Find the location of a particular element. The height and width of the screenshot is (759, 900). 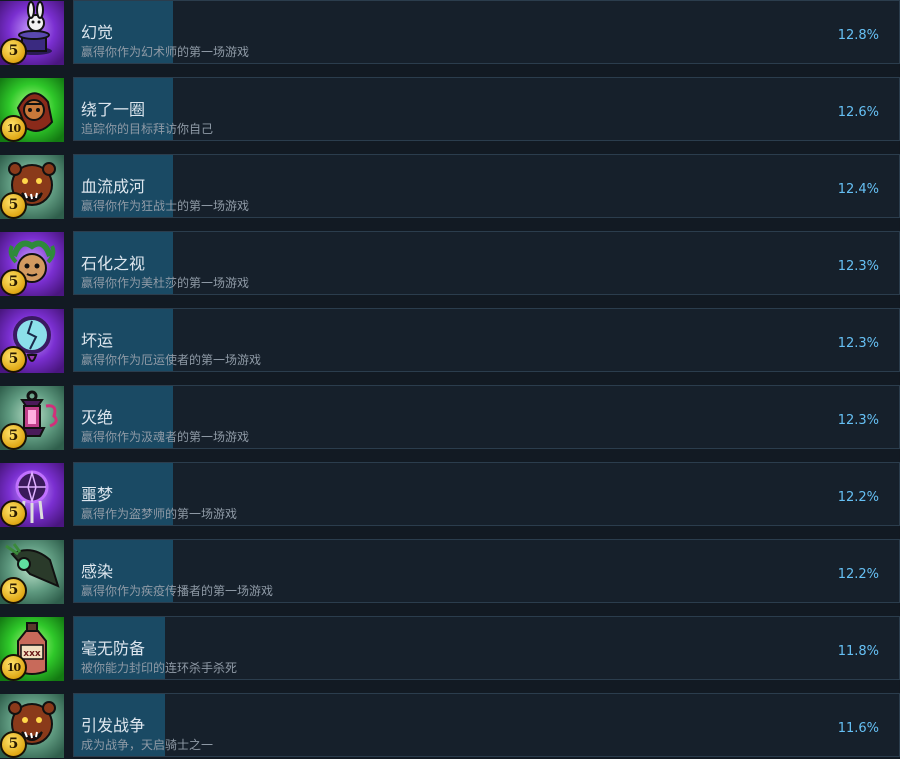

achievement-title: 噩梦 is located at coordinates (97, 494).